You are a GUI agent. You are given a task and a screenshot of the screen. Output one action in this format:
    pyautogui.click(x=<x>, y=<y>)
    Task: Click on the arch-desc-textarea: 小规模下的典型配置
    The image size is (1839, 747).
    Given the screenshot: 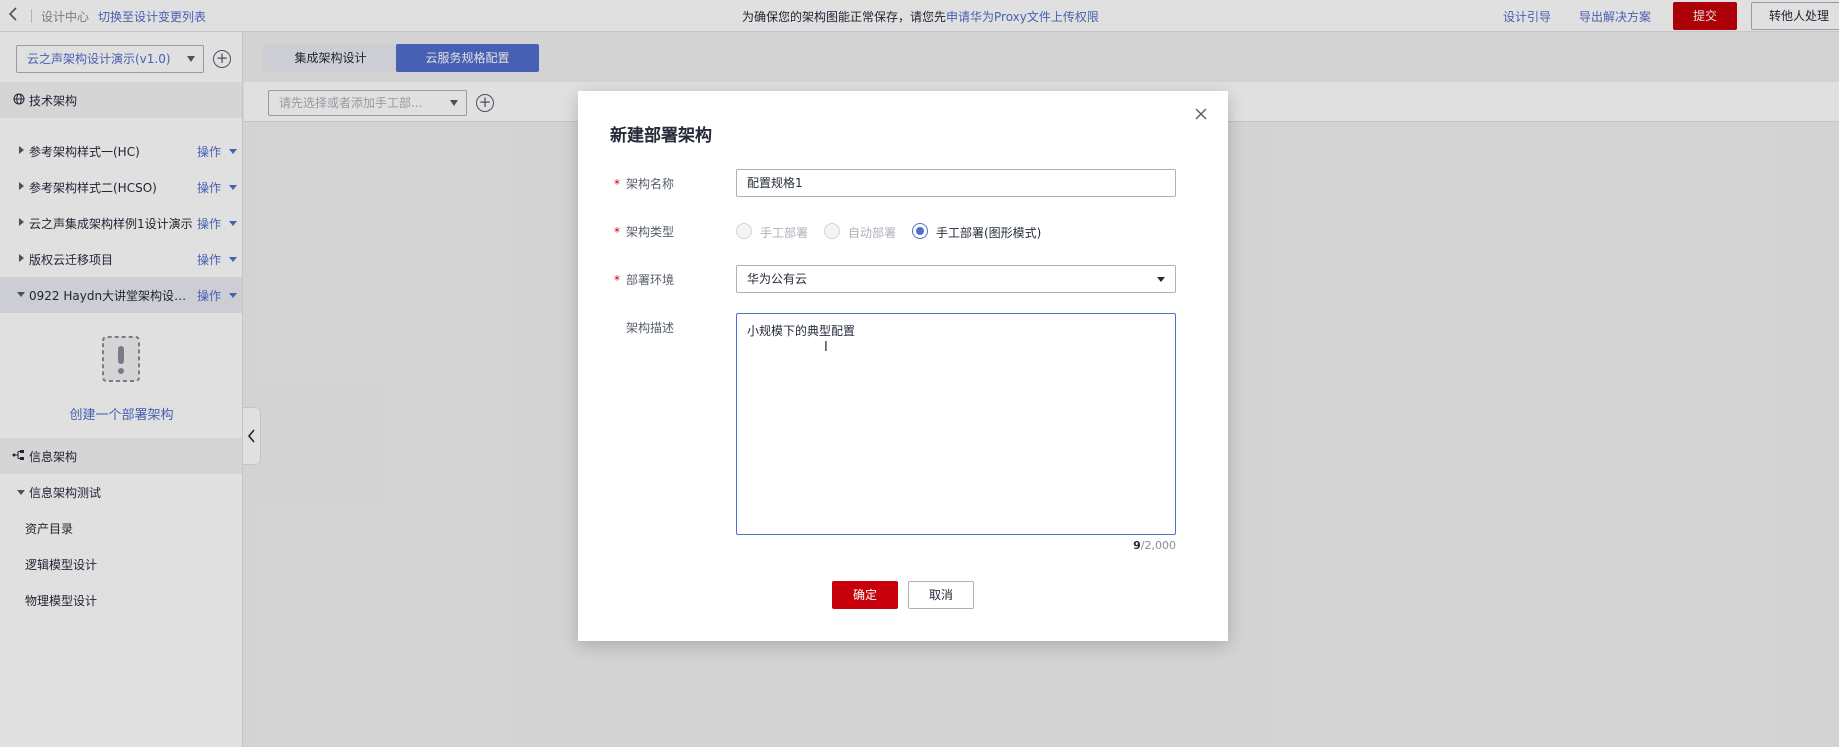 What is the action you would take?
    pyautogui.click(x=956, y=424)
    